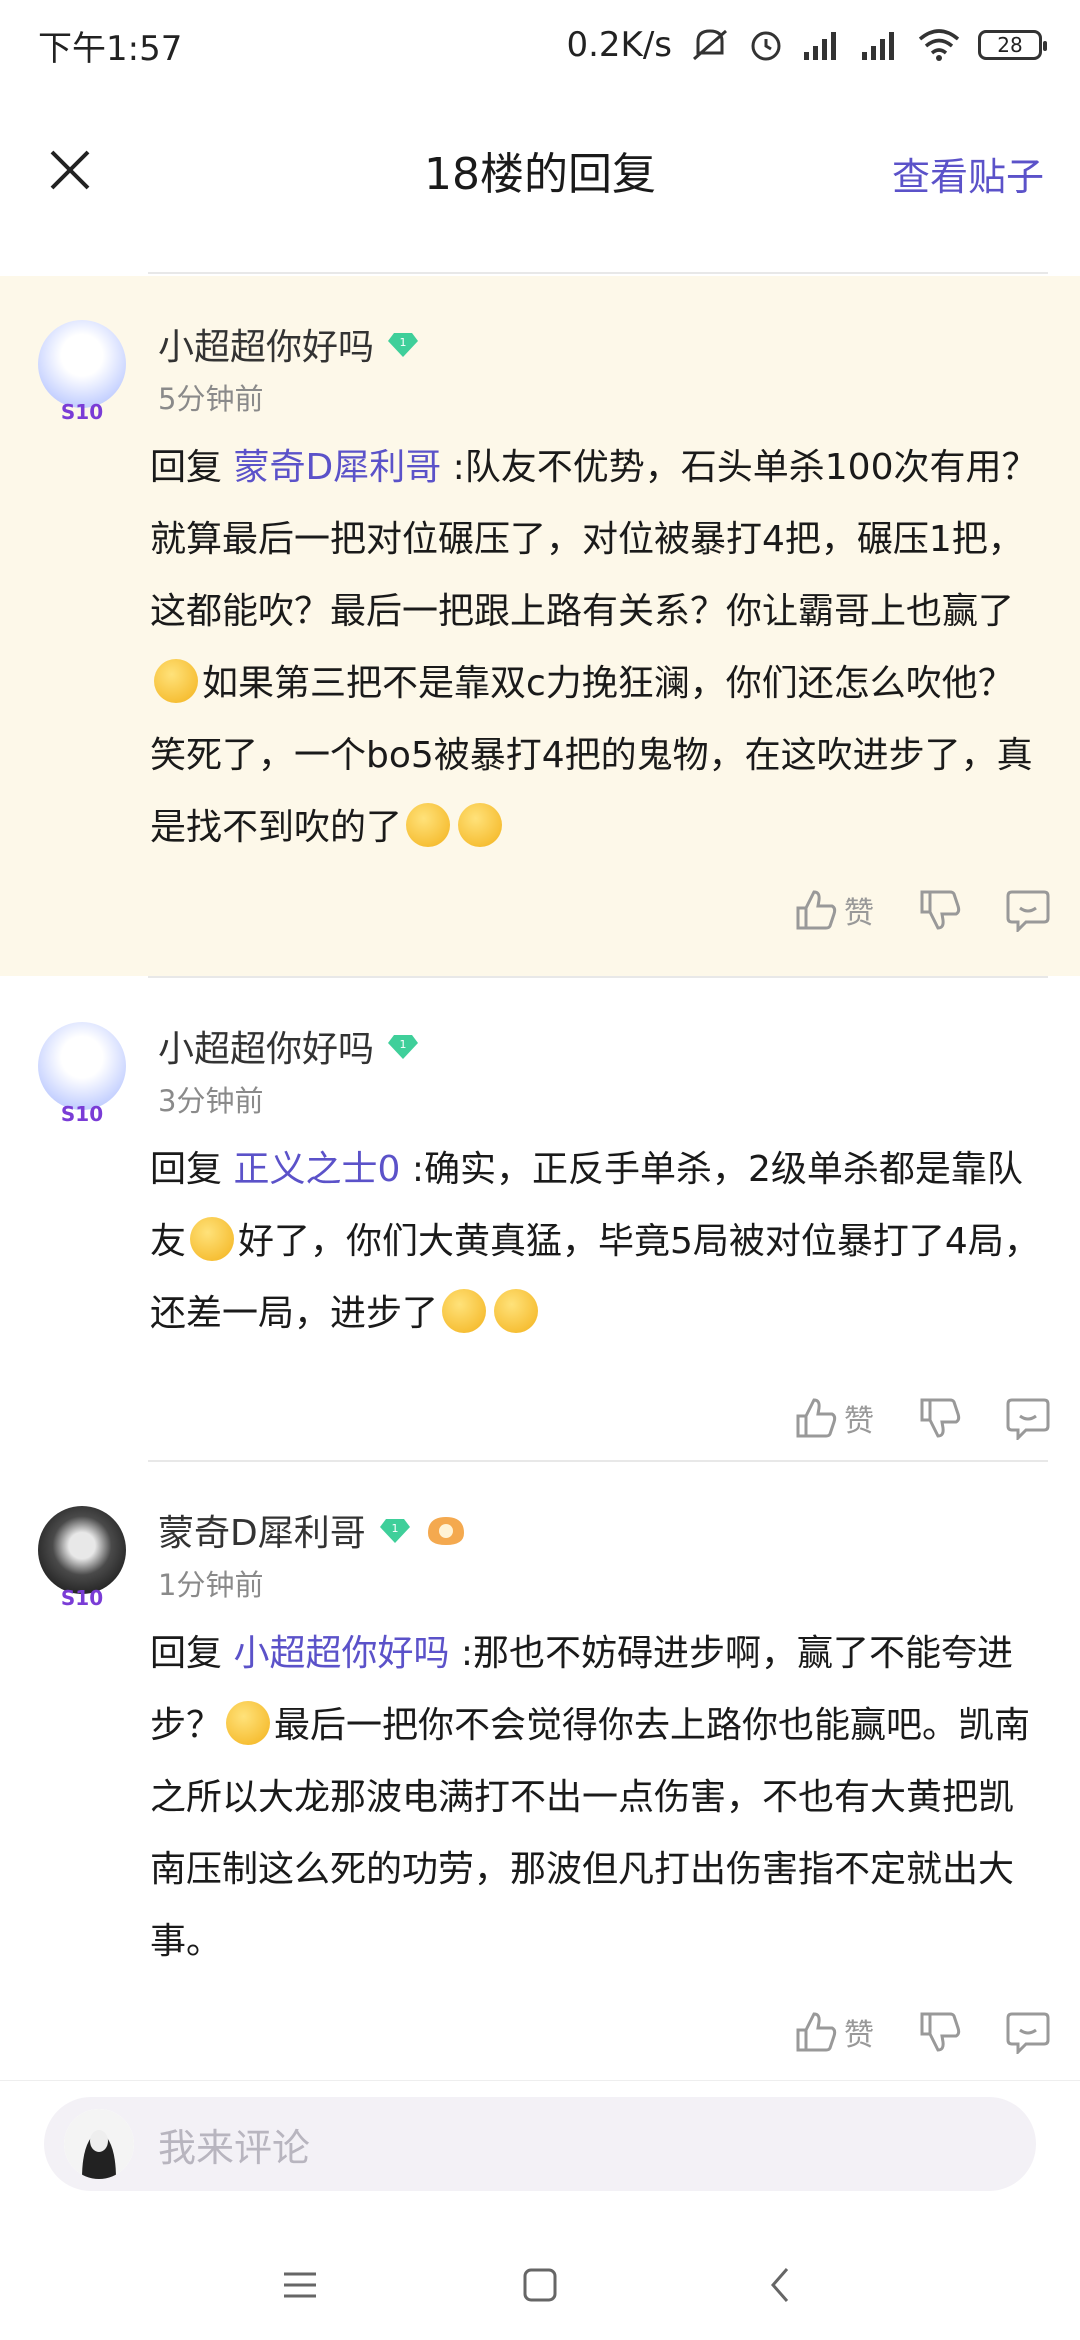 The width and height of the screenshot is (1080, 2340). What do you see at coordinates (234, 2147) in the screenshot?
I see `comment-placeholder: 我来评论` at bounding box center [234, 2147].